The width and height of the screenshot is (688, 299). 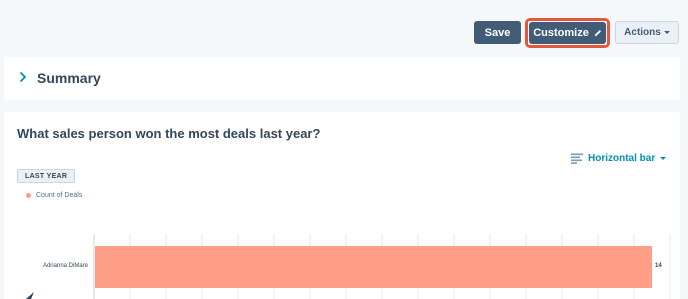 What do you see at coordinates (23, 77) in the screenshot?
I see `chevron-right-icon` at bounding box center [23, 77].